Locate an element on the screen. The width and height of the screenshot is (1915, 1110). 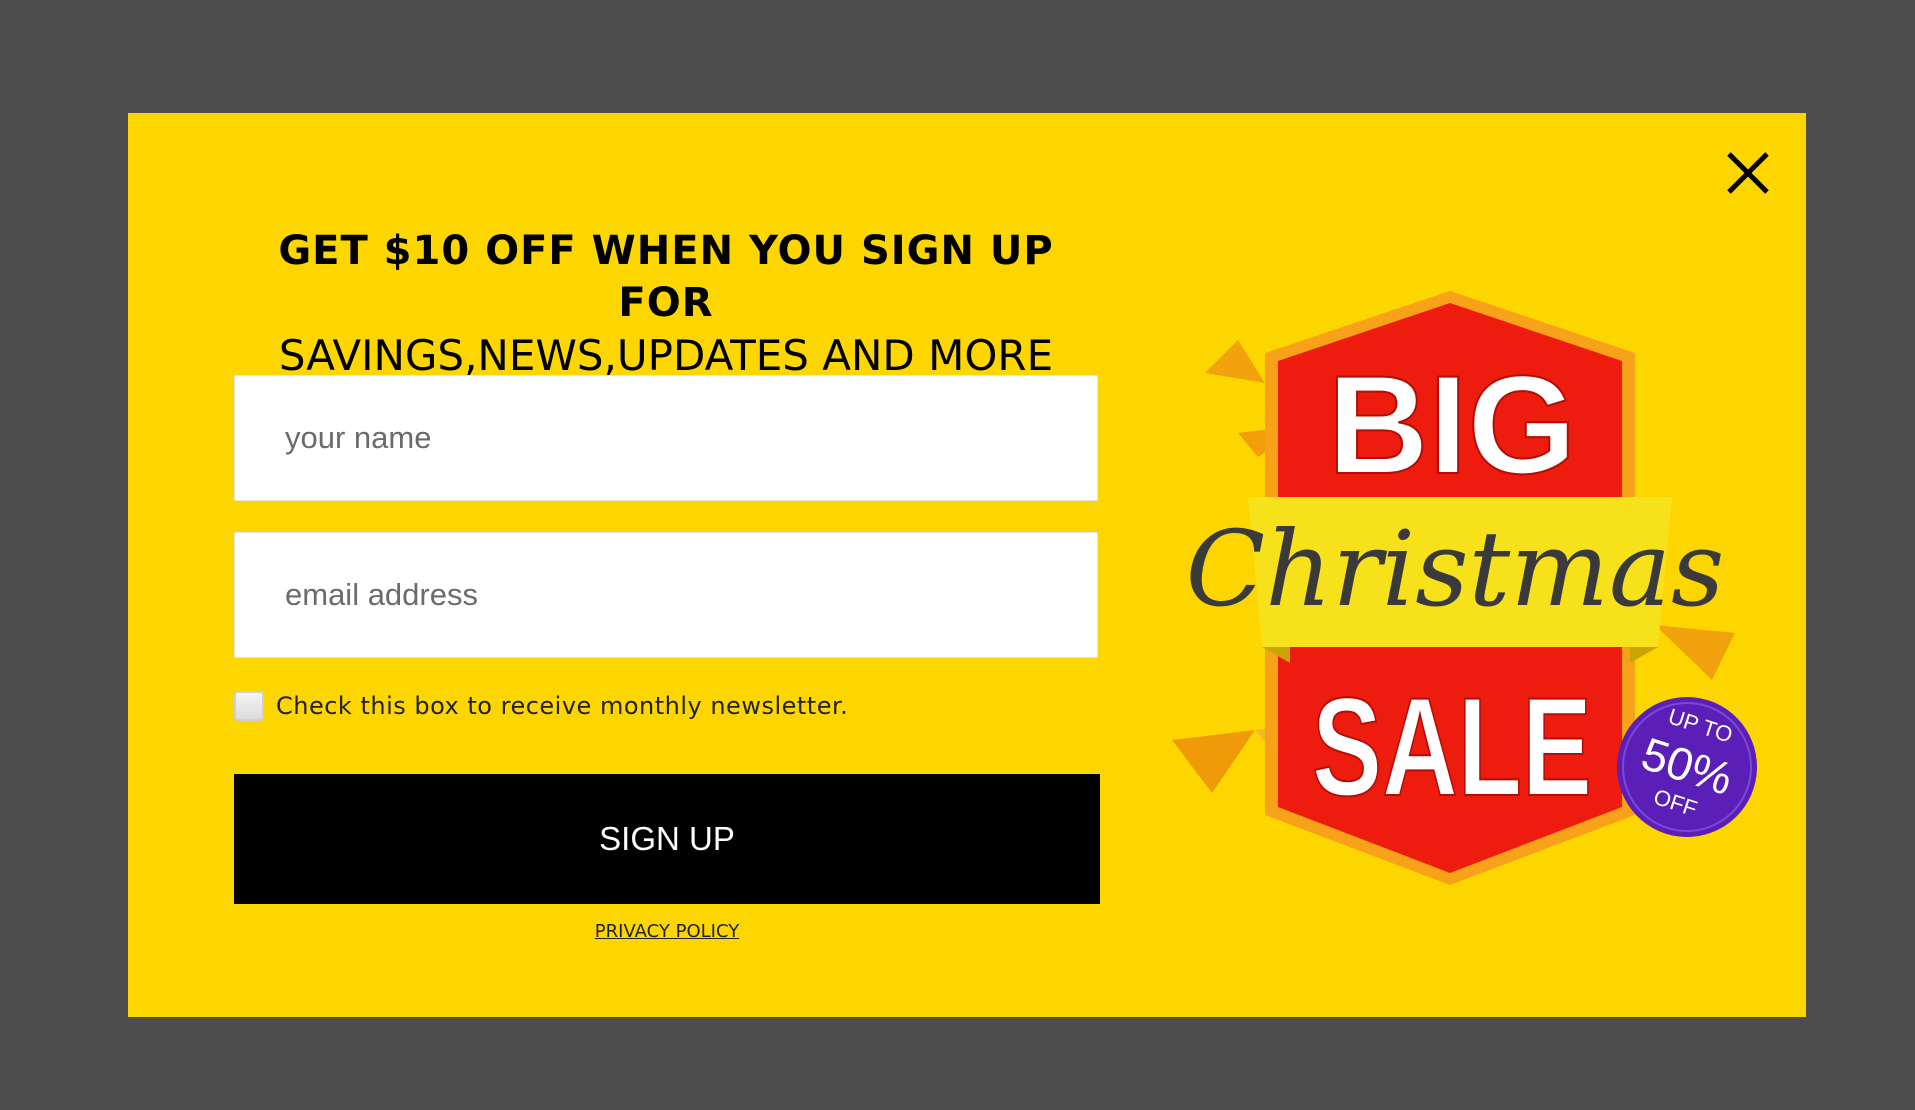
privacy-policy-link: PRIVACY POLICY is located at coordinates (667, 931).